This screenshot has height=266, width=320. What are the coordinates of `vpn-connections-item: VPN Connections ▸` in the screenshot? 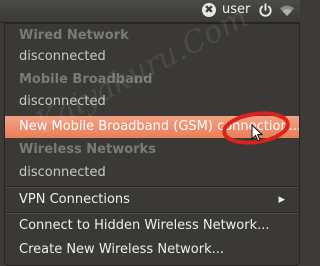 It's located at (152, 200).